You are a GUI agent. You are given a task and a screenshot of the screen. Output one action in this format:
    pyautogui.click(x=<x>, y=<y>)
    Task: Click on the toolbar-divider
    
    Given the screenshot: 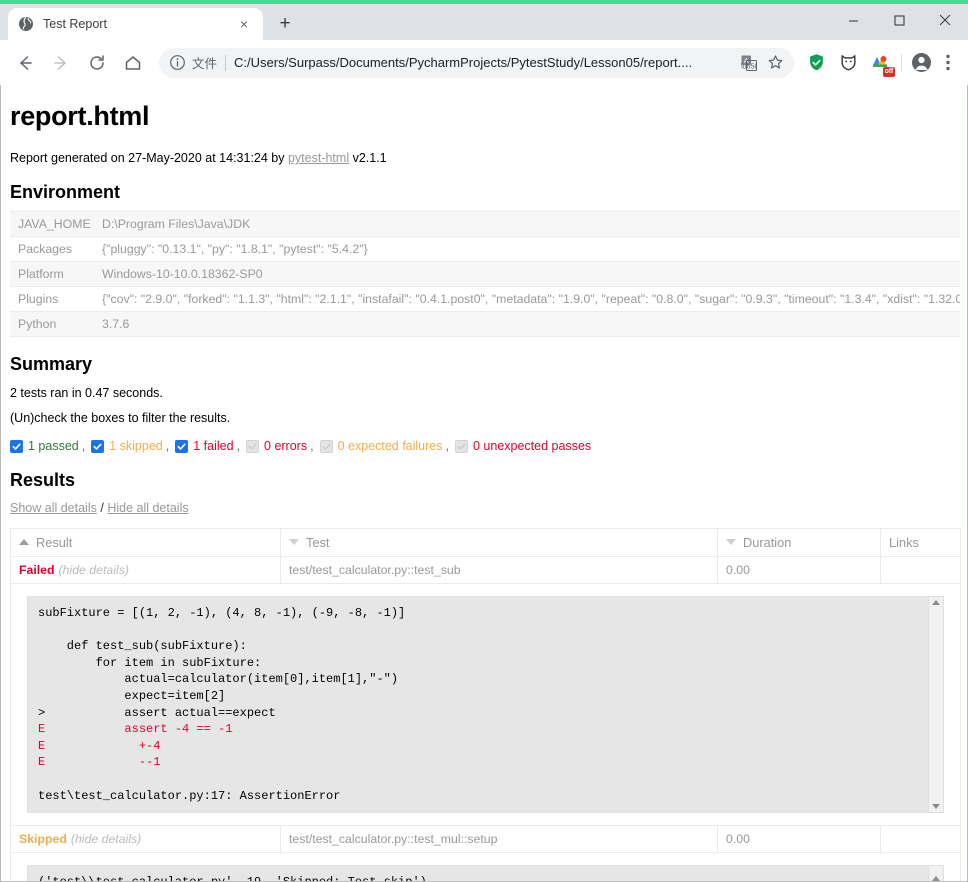 What is the action you would take?
    pyautogui.click(x=901, y=62)
    